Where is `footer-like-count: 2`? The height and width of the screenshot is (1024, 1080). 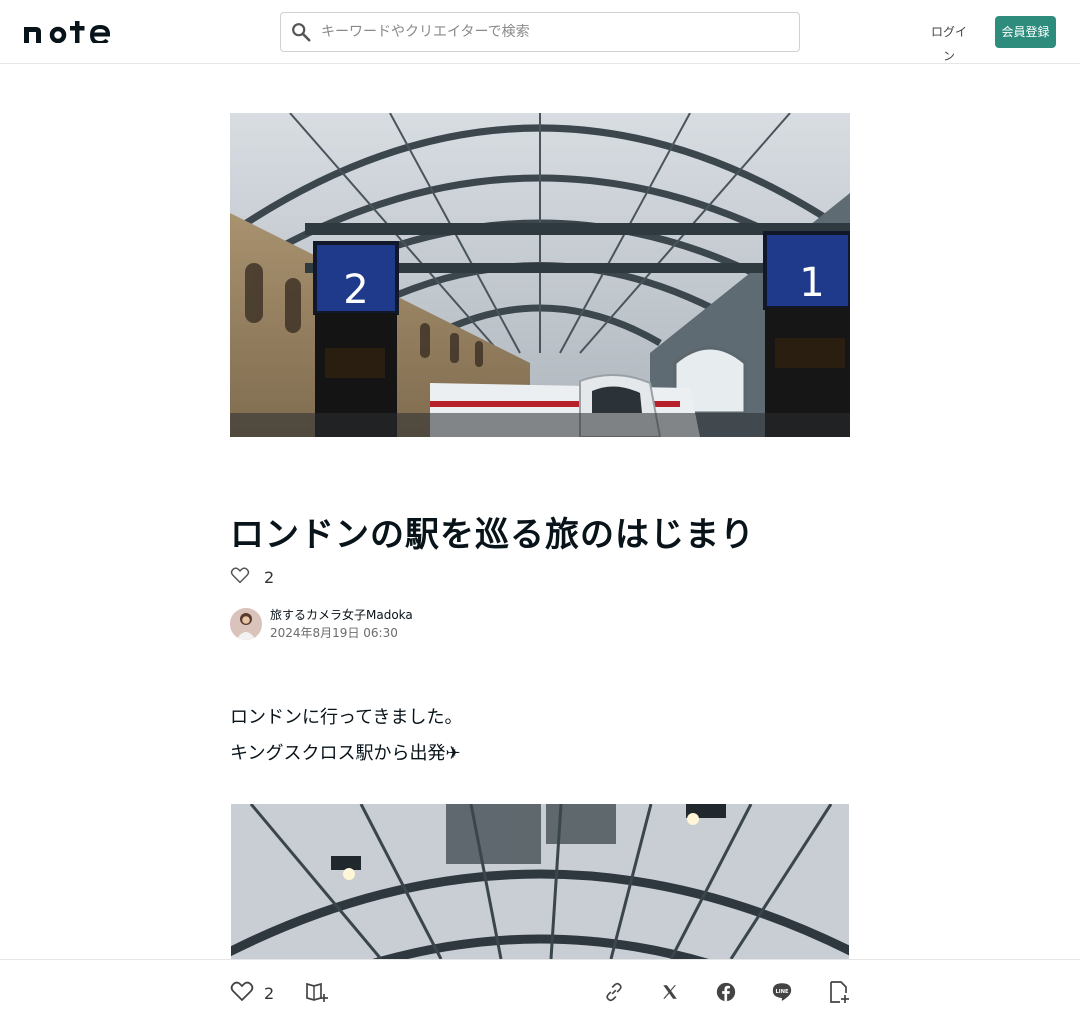 footer-like-count: 2 is located at coordinates (269, 993).